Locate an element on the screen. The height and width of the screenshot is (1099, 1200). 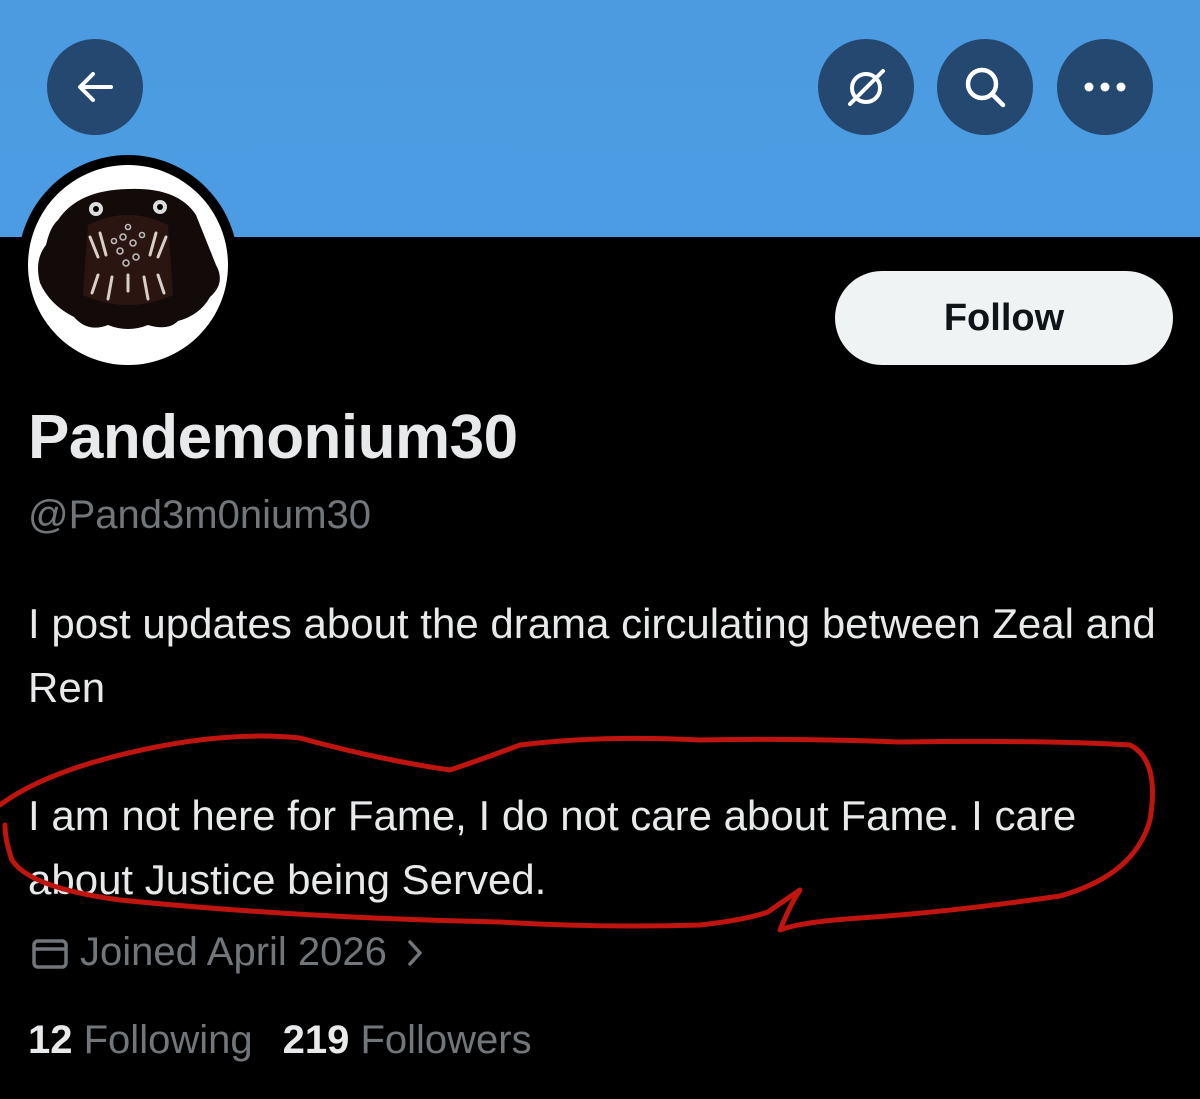
handle: @Pand3m0nium30 is located at coordinates (200, 515).